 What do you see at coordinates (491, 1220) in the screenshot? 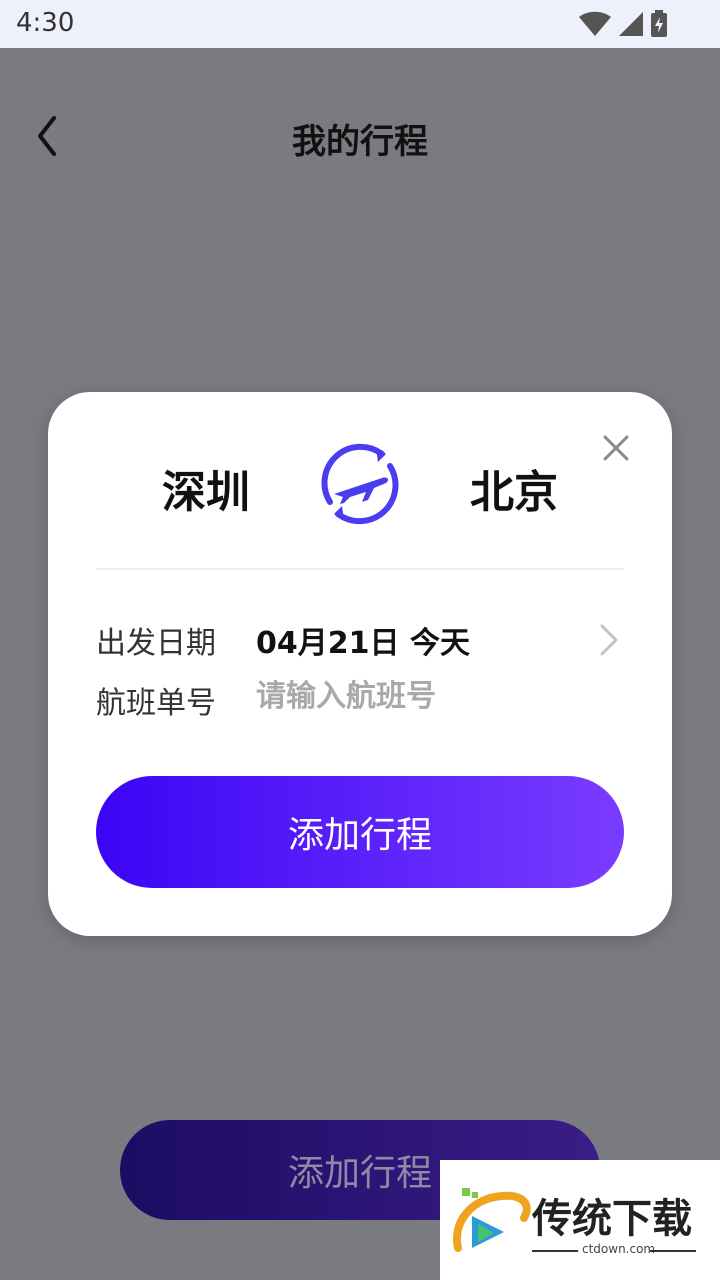
I see `watermark-logo-icon` at bounding box center [491, 1220].